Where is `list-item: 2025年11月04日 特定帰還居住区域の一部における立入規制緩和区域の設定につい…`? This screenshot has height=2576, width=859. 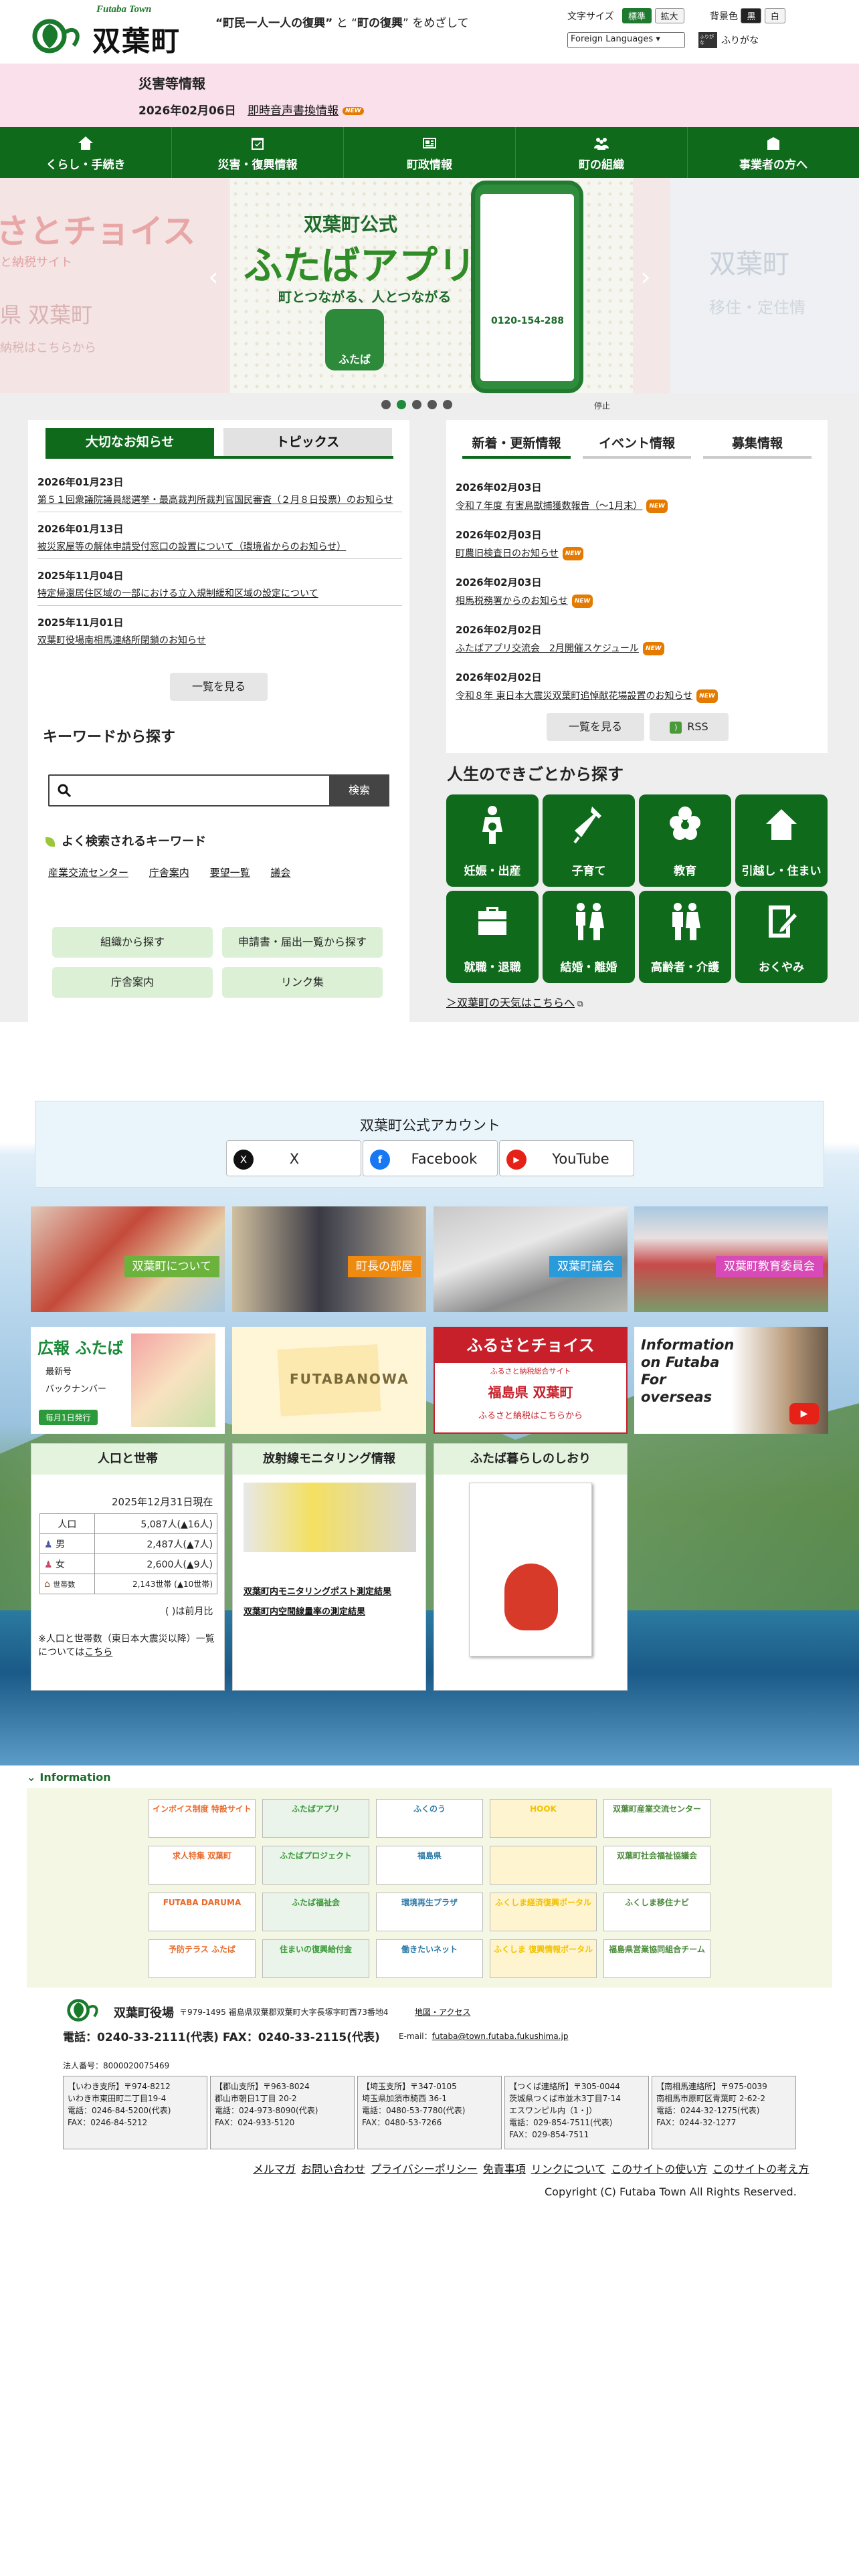
list-item: 2025年11月04日 特定帰還居住区域の一部における立入規制緩和区域の設定につい… is located at coordinates (220, 587).